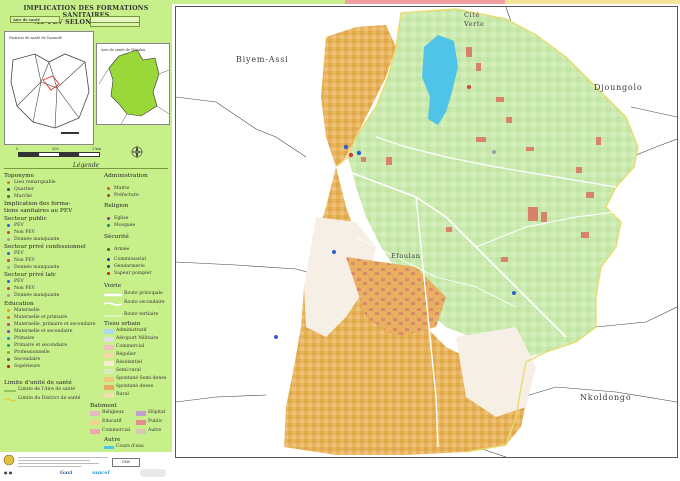  I want to click on legend-conf-pev: PEV, so click(19, 253).